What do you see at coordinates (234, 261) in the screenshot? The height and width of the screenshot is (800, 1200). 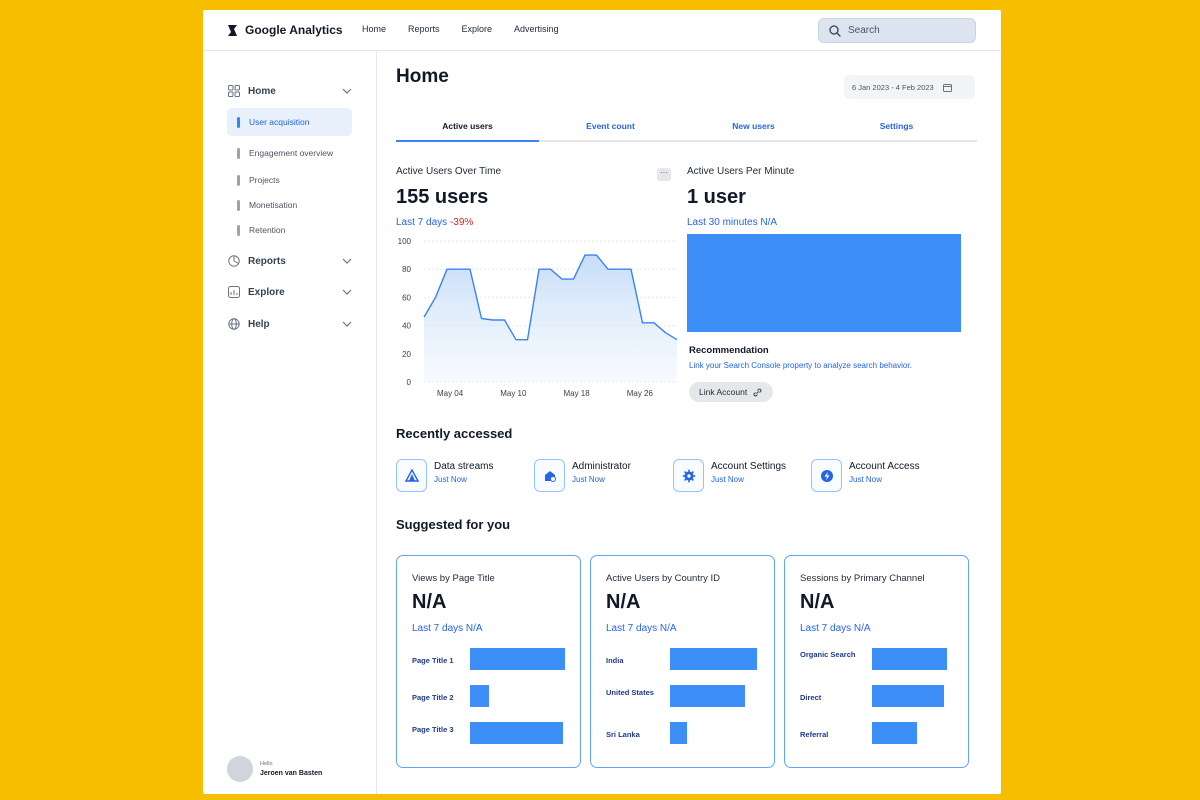 I see `pie-chart-icon` at bounding box center [234, 261].